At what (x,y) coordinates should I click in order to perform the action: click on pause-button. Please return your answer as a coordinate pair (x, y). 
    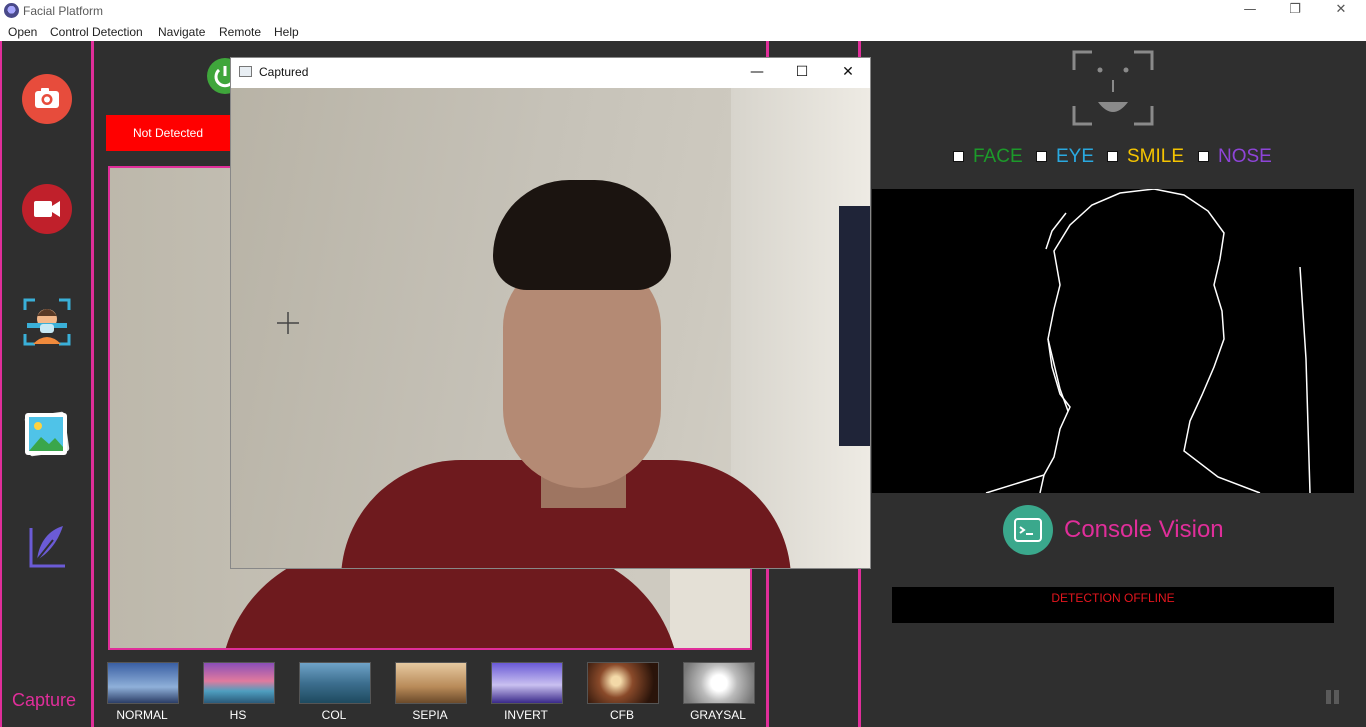
    Looking at the image, I should click on (1333, 698).